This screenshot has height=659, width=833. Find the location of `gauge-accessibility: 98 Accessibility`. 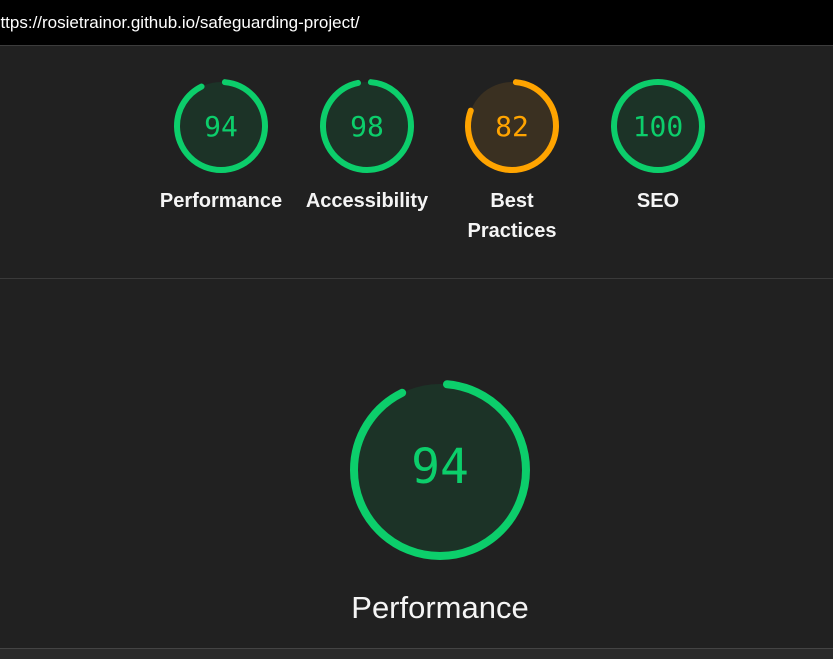

gauge-accessibility: 98 Accessibility is located at coordinates (367, 146).